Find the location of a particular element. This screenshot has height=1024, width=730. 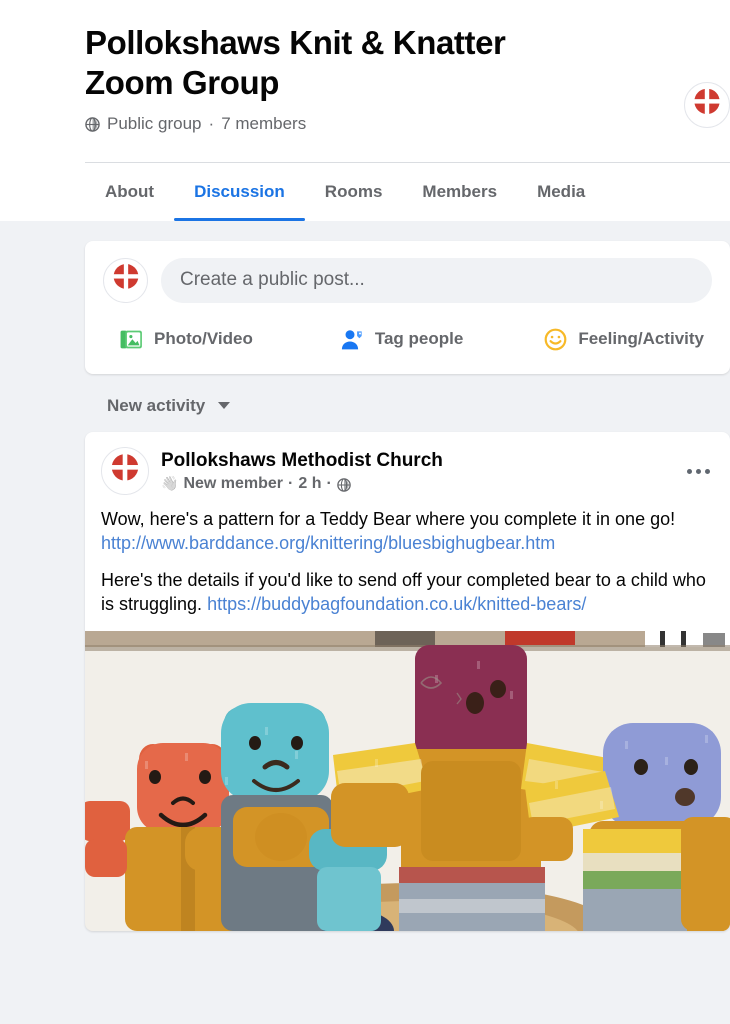

tag-people-icon is located at coordinates (352, 339).